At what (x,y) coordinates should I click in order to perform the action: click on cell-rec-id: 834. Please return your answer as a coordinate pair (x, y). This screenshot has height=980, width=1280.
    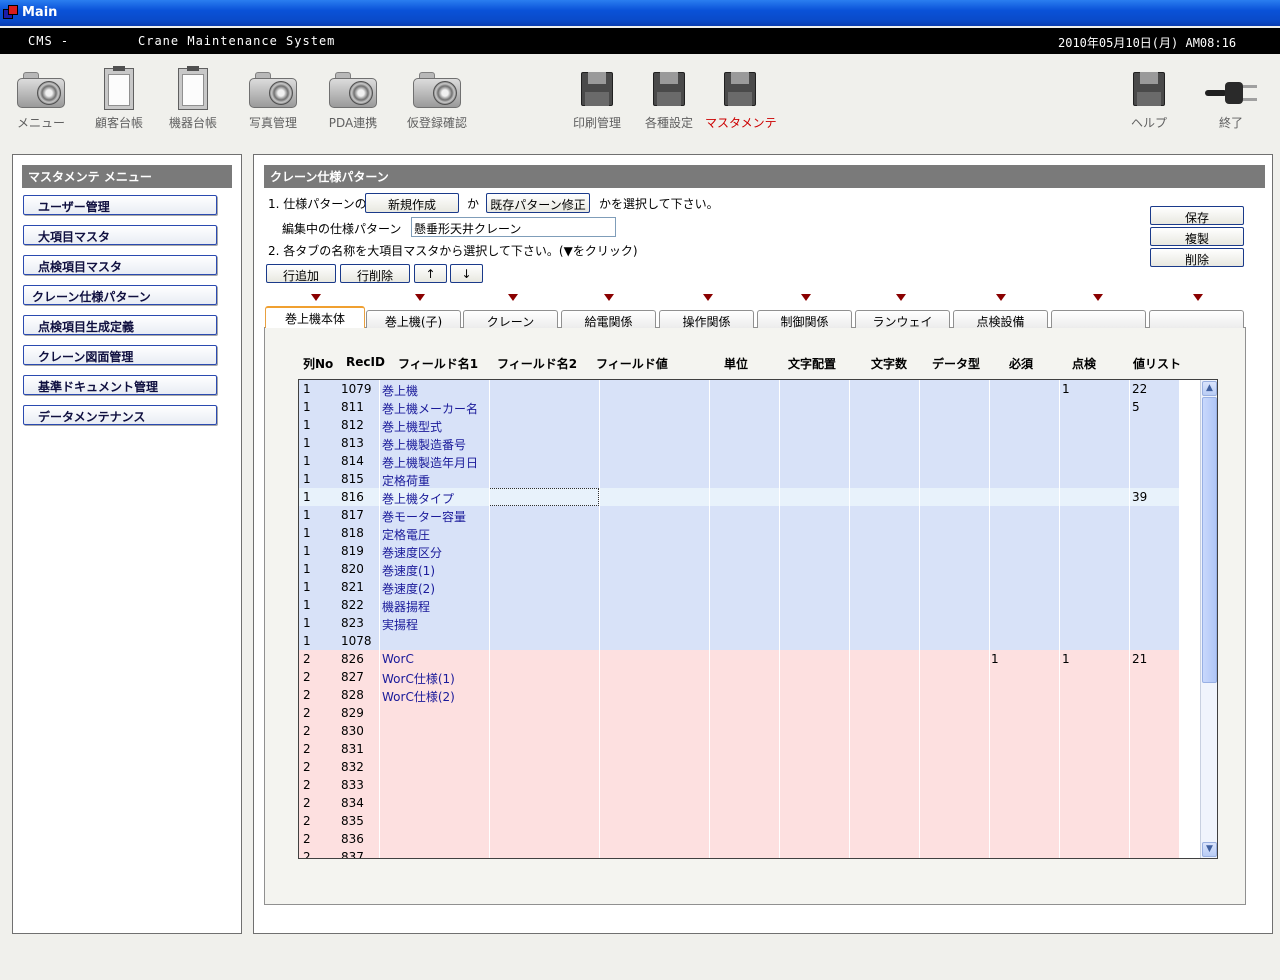
    Looking at the image, I should click on (352, 803).